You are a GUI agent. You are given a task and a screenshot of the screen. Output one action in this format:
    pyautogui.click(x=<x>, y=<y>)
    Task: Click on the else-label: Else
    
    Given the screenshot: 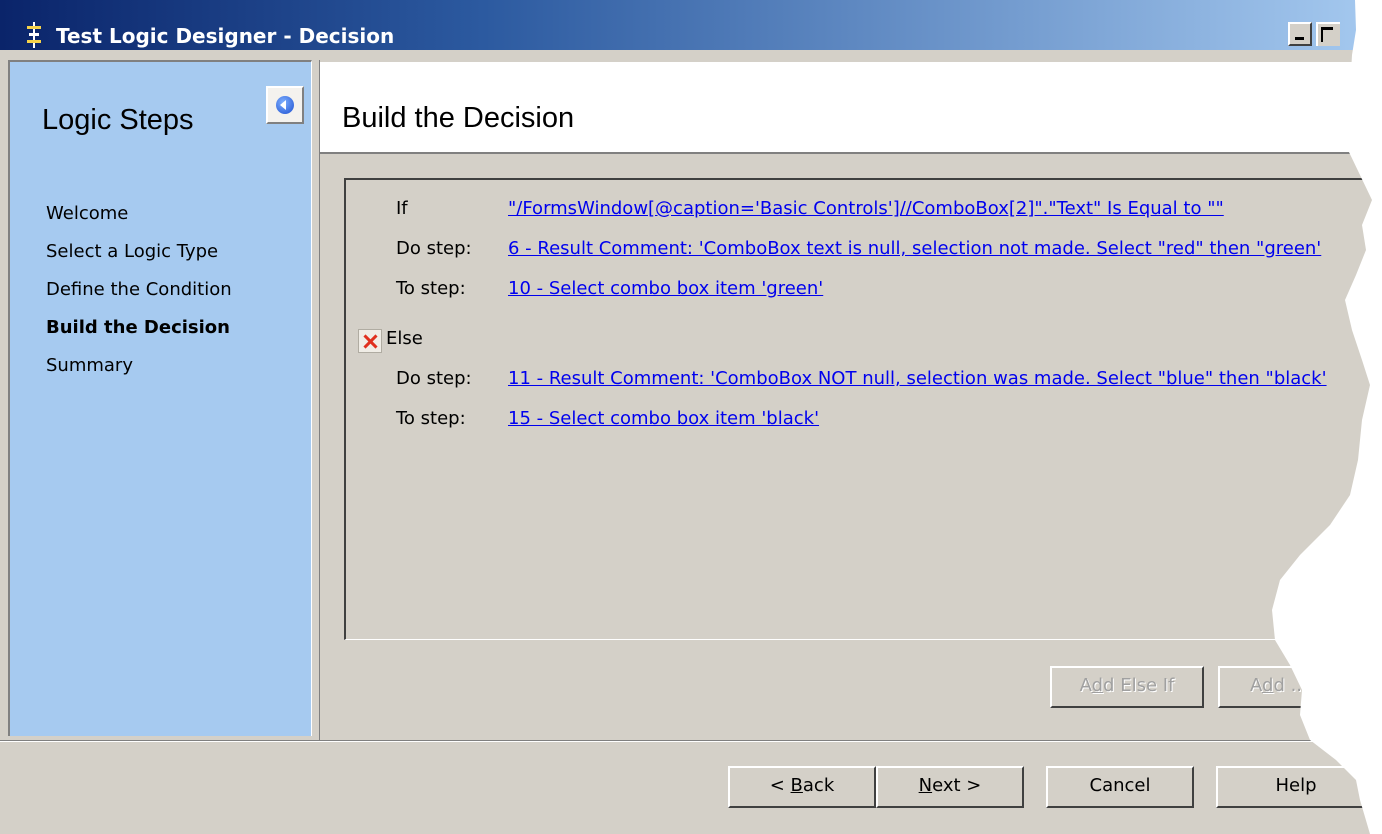 What is the action you would take?
    pyautogui.click(x=404, y=338)
    